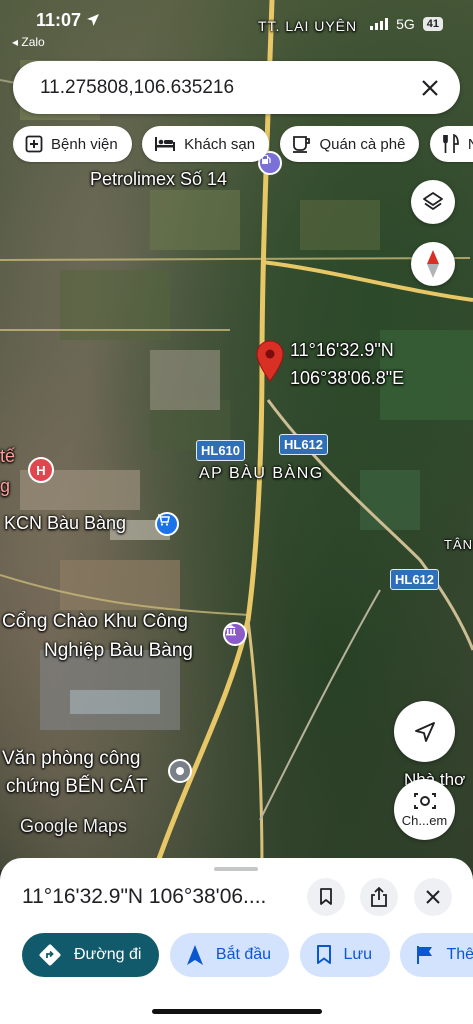 The height and width of the screenshot is (1024, 473). What do you see at coordinates (84, 144) in the screenshot?
I see `chip-hospital-label: Bệnh viện` at bounding box center [84, 144].